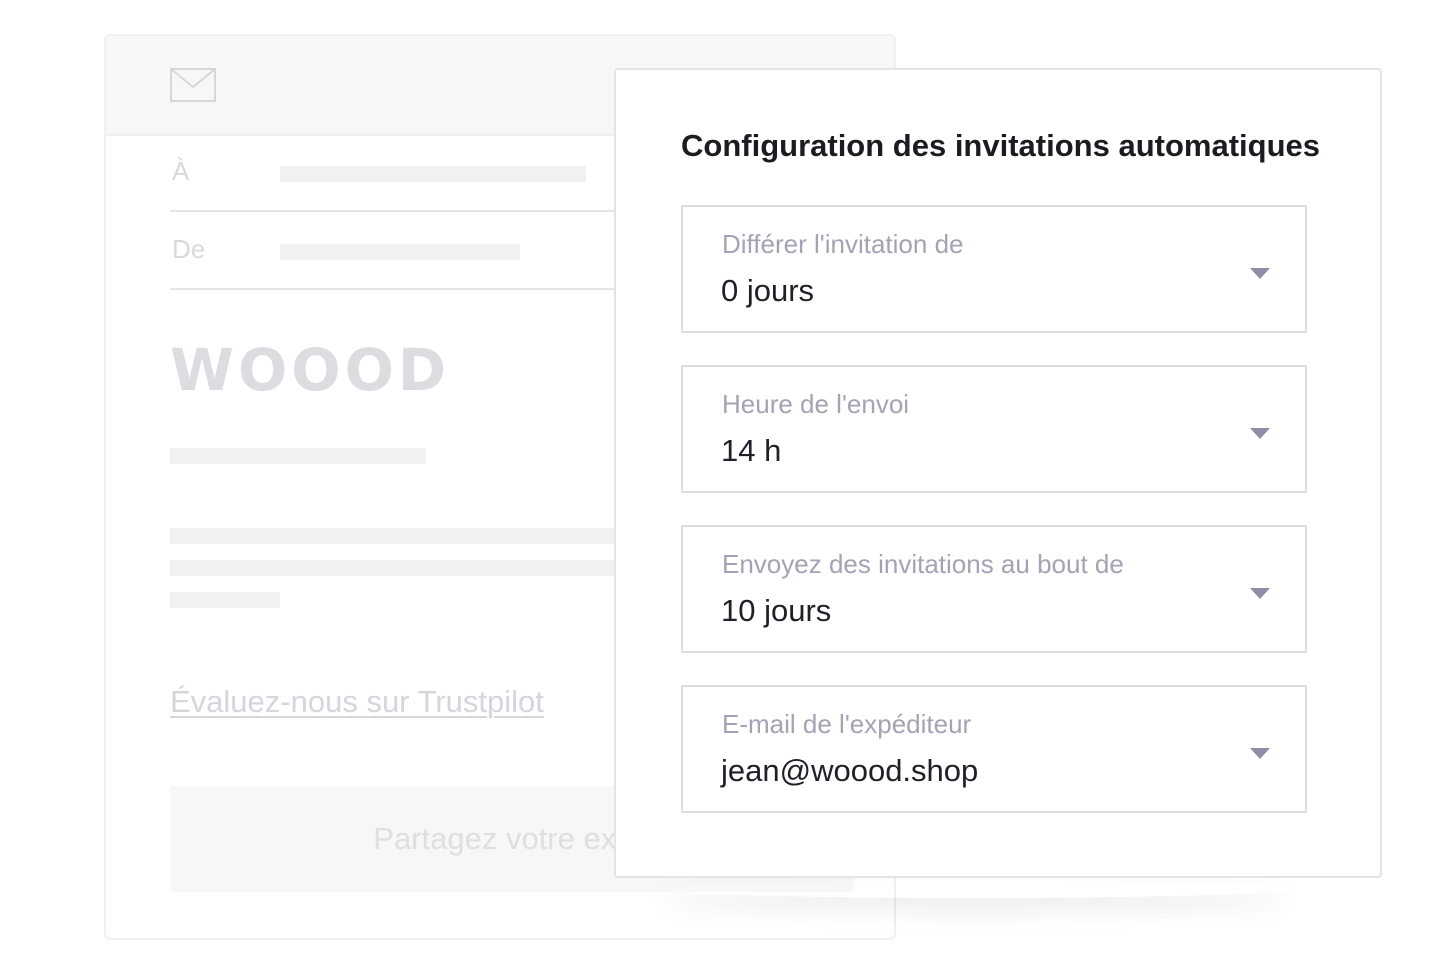 The width and height of the screenshot is (1430, 976). I want to click on from-row: De, so click(430, 251).